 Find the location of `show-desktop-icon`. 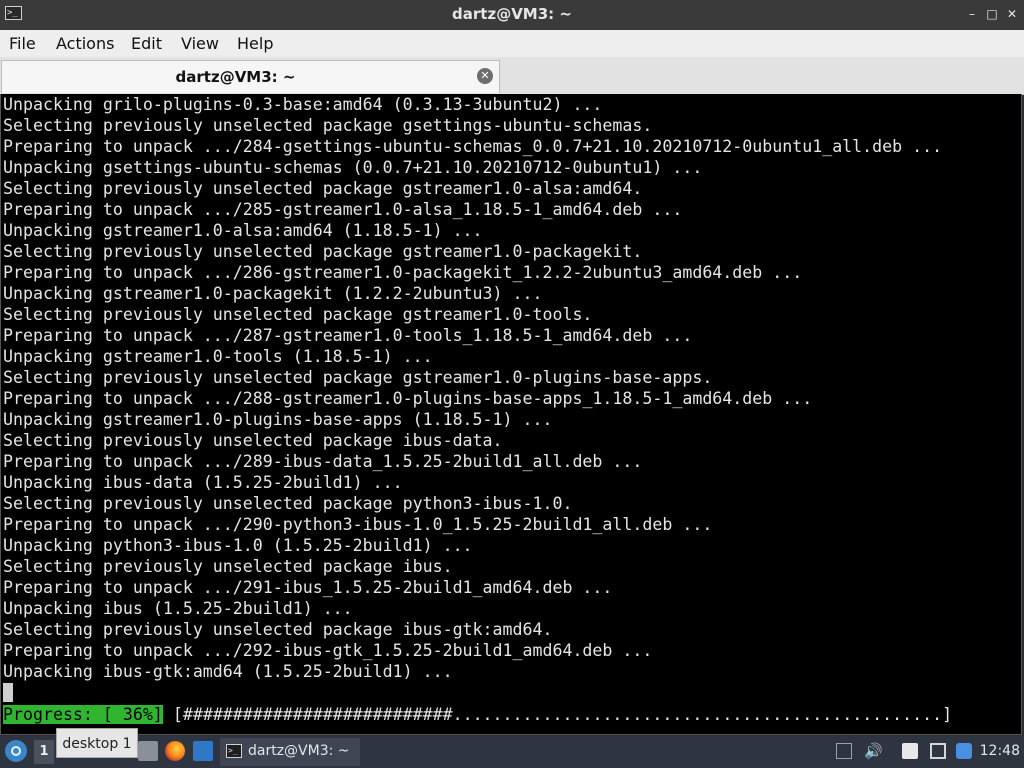

show-desktop-icon is located at coordinates (203, 751).